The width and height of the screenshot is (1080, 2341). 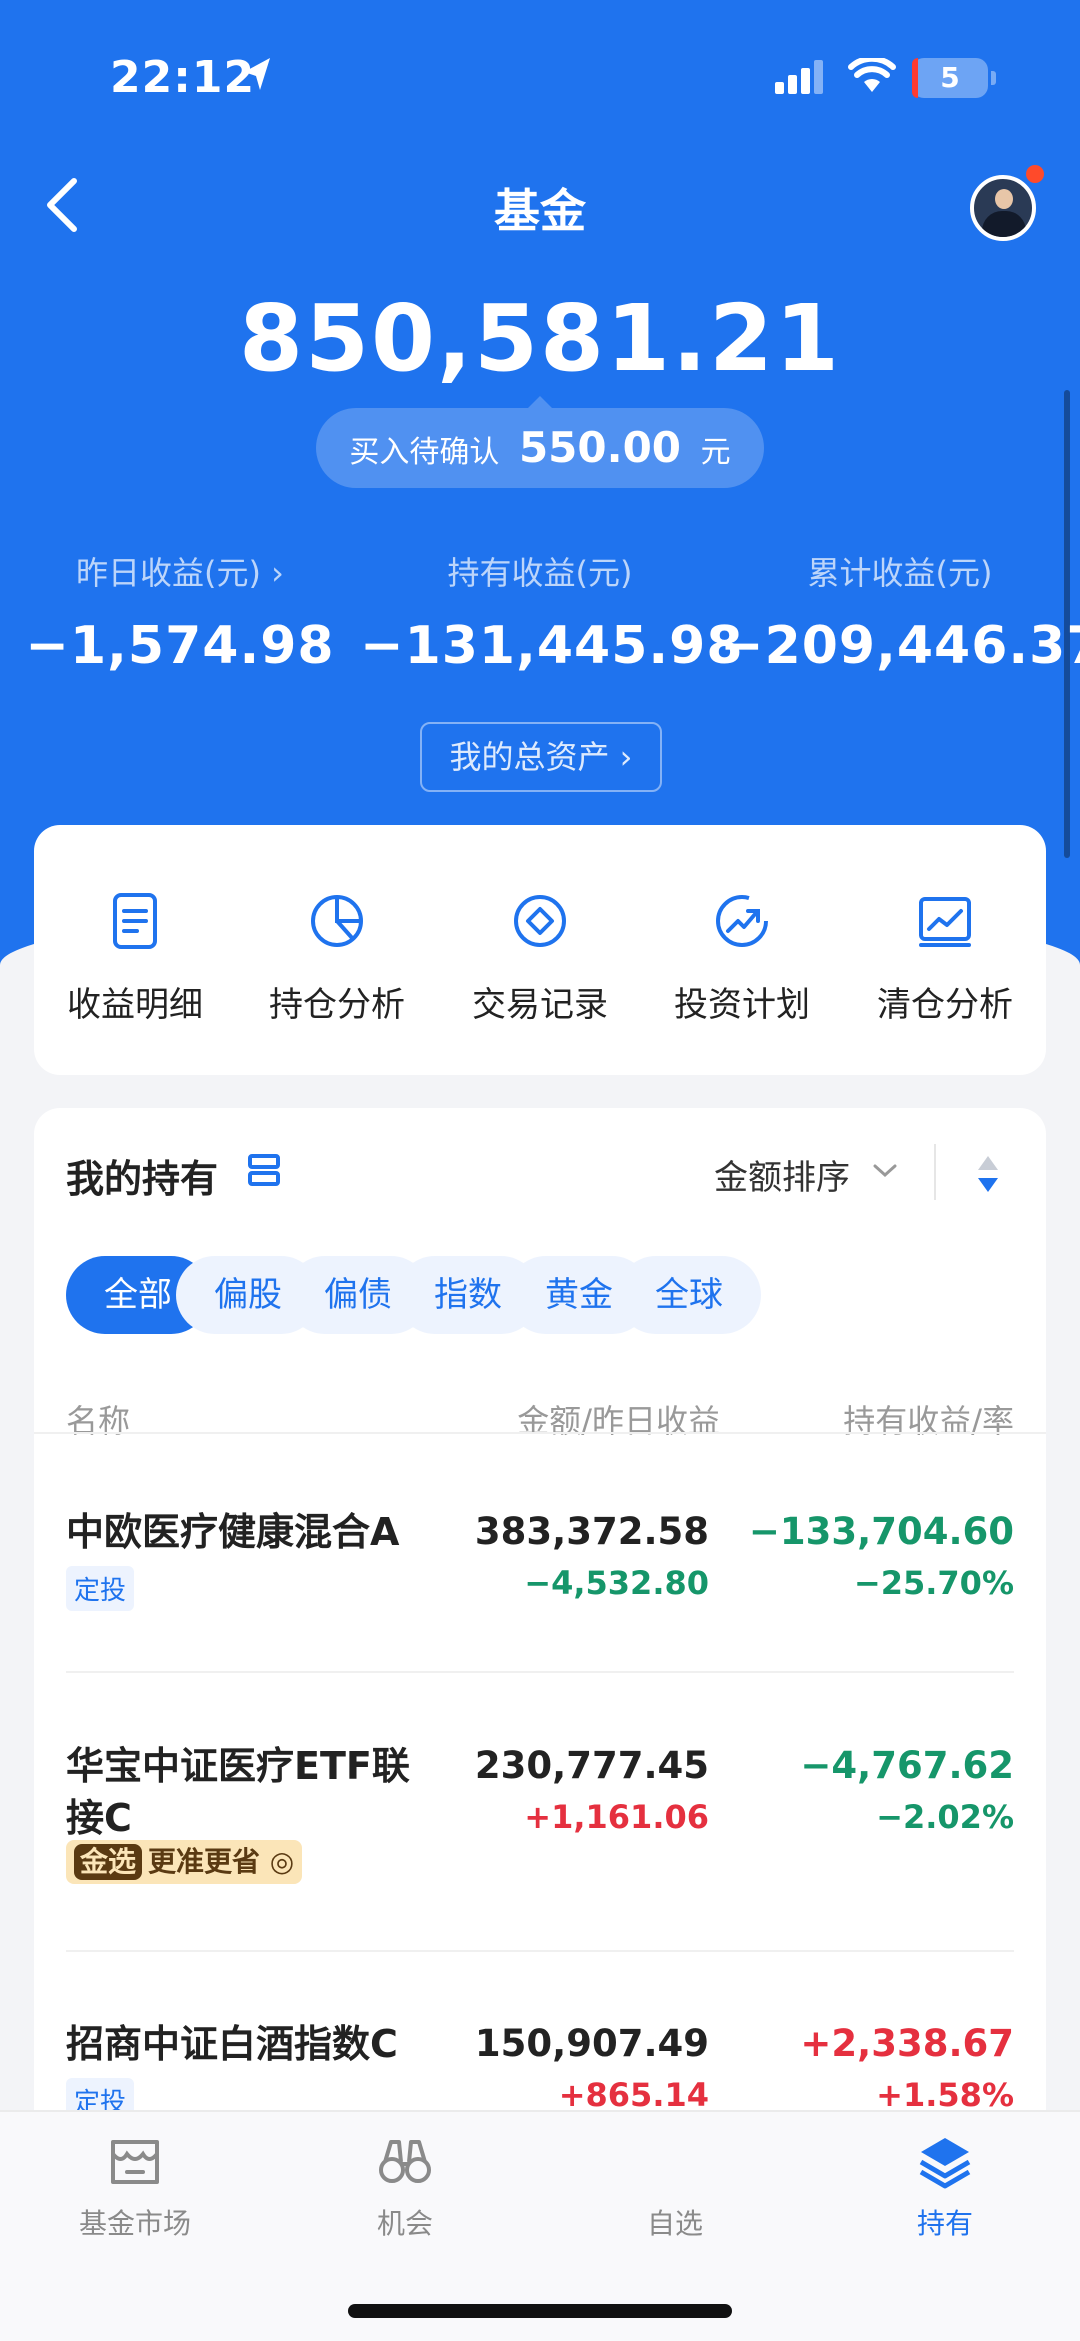 I want to click on stat-cumulative-value: −209,446.37, so click(x=900, y=646).